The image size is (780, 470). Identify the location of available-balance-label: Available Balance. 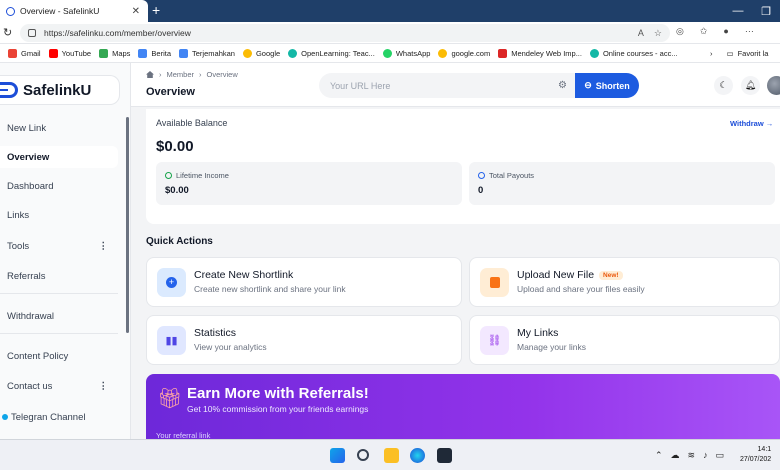
(192, 123).